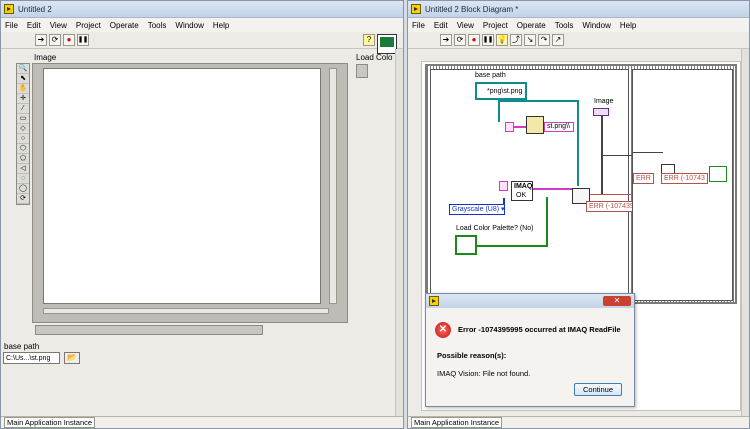 The width and height of the screenshot is (750, 429). Describe the element at coordinates (495, 228) in the screenshot. I see `load-palette-label: Load Color Palette? (No)` at that location.